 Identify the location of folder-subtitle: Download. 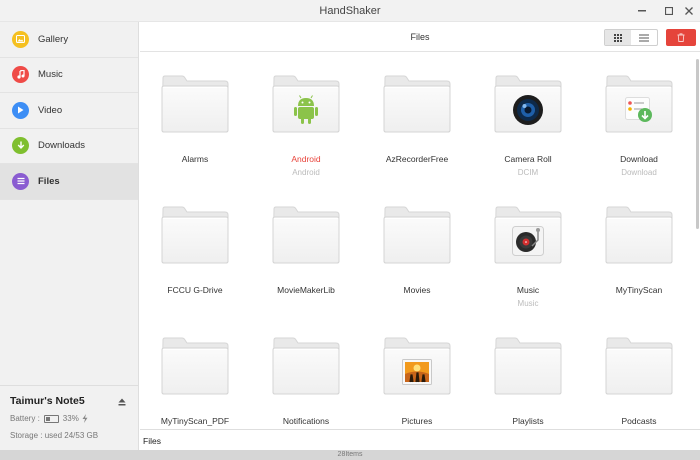
(639, 172).